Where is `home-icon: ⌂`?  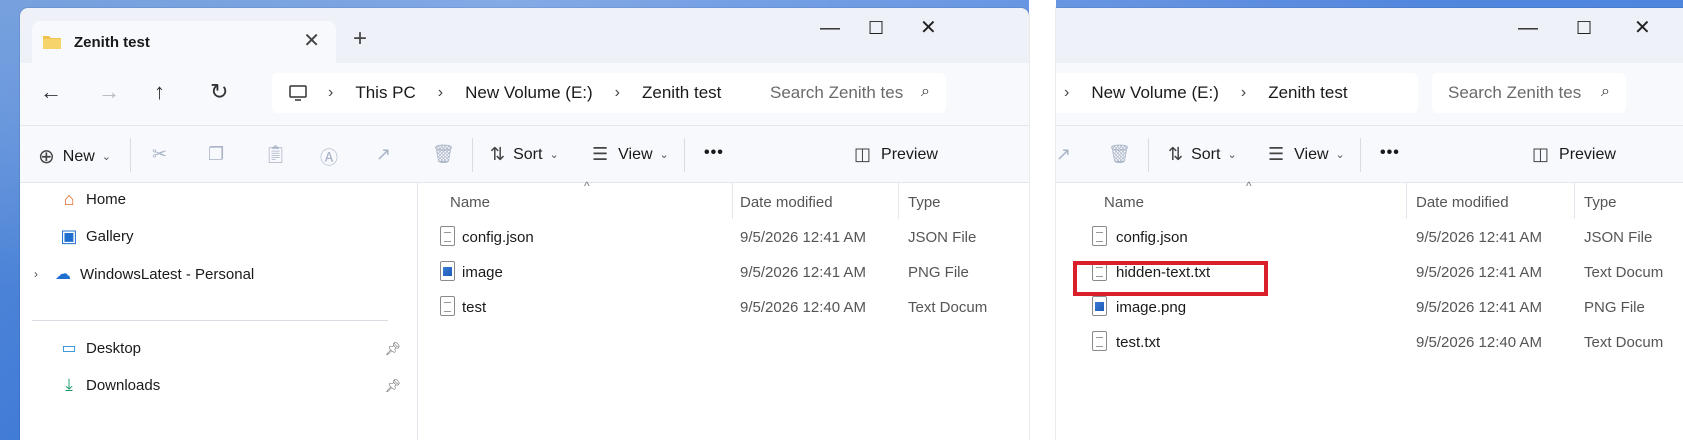
home-icon: ⌂ is located at coordinates (69, 199).